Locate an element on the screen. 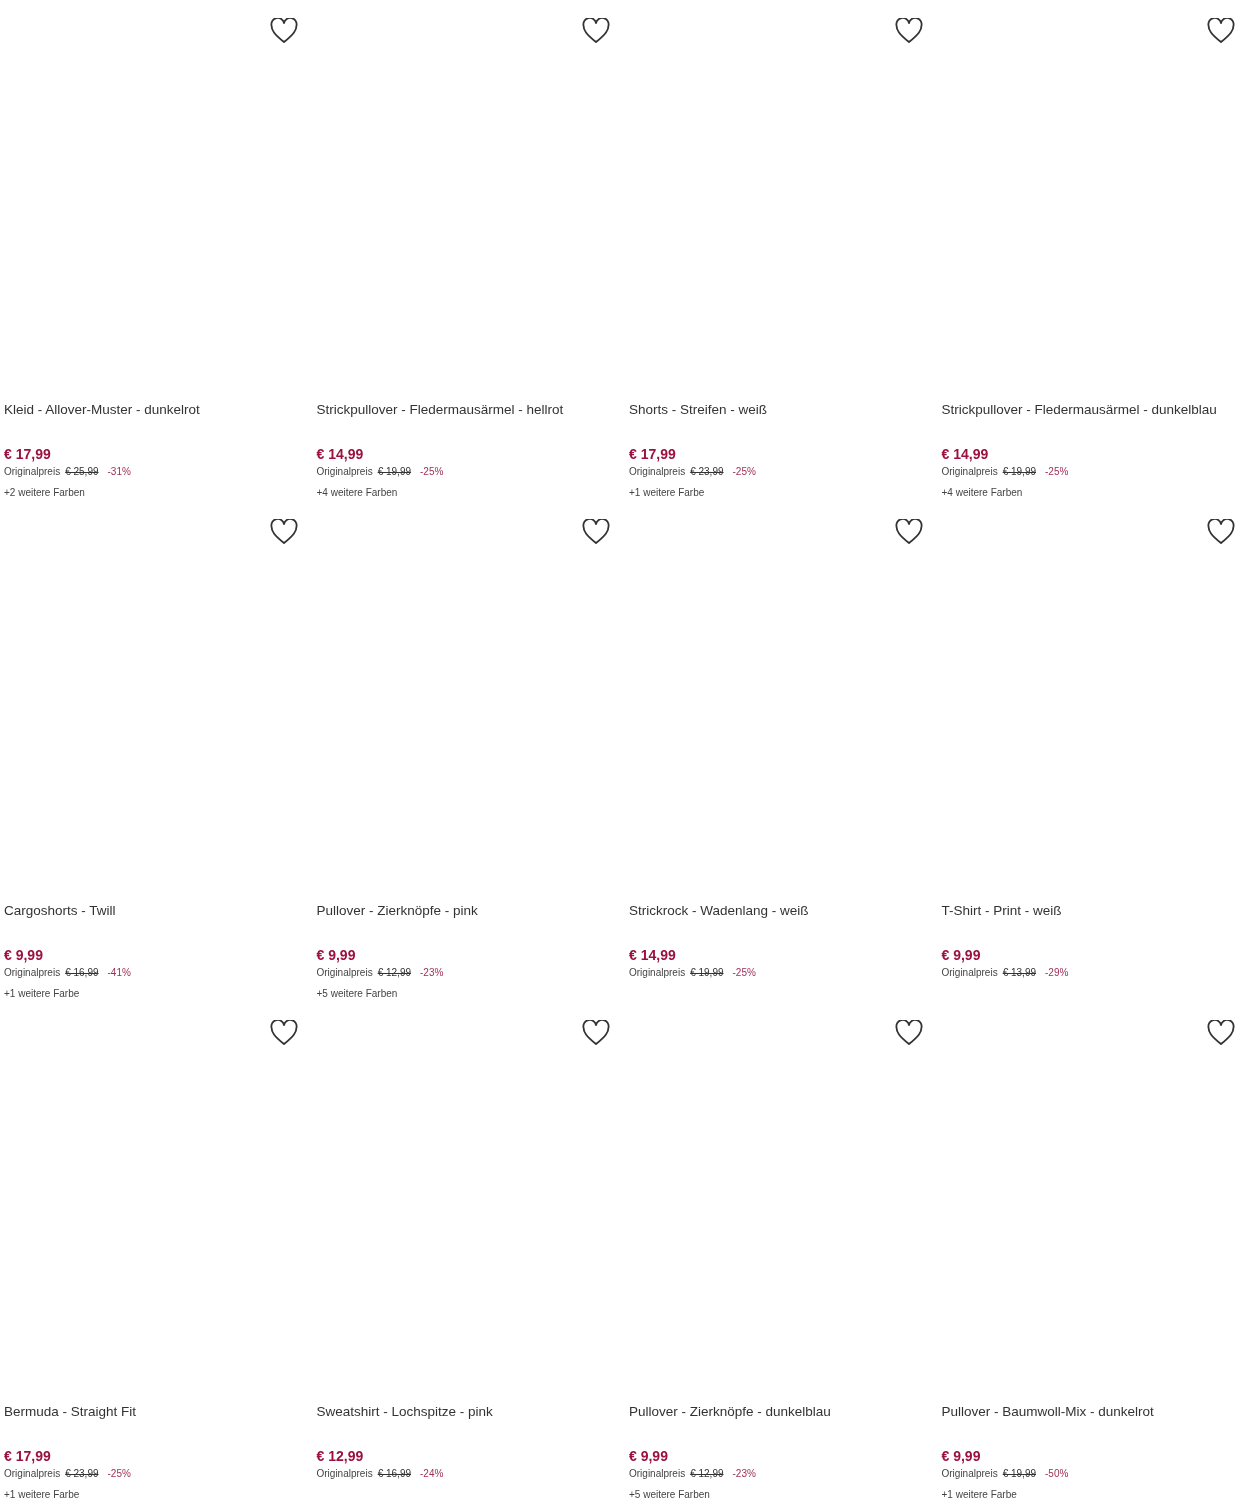  product-title: Strickpullover - Fledermausärmel - dunkelblau is located at coordinates (1093, 410).